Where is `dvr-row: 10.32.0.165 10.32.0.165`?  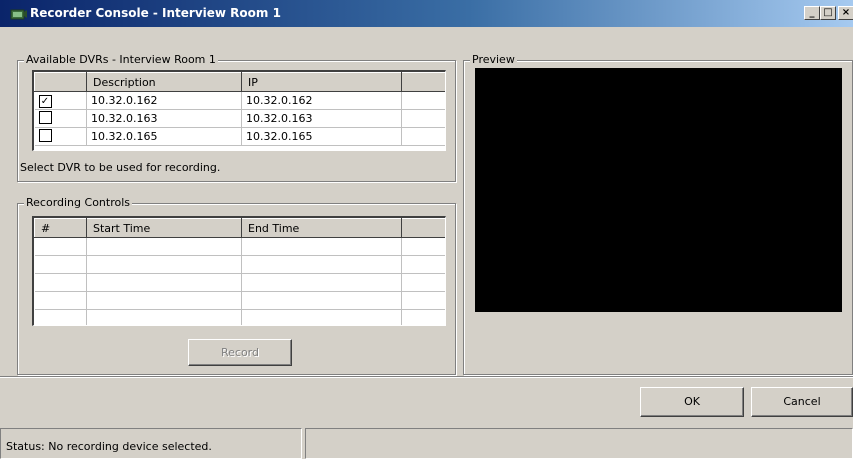
dvr-row: 10.32.0.165 10.32.0.165 is located at coordinates (239, 136).